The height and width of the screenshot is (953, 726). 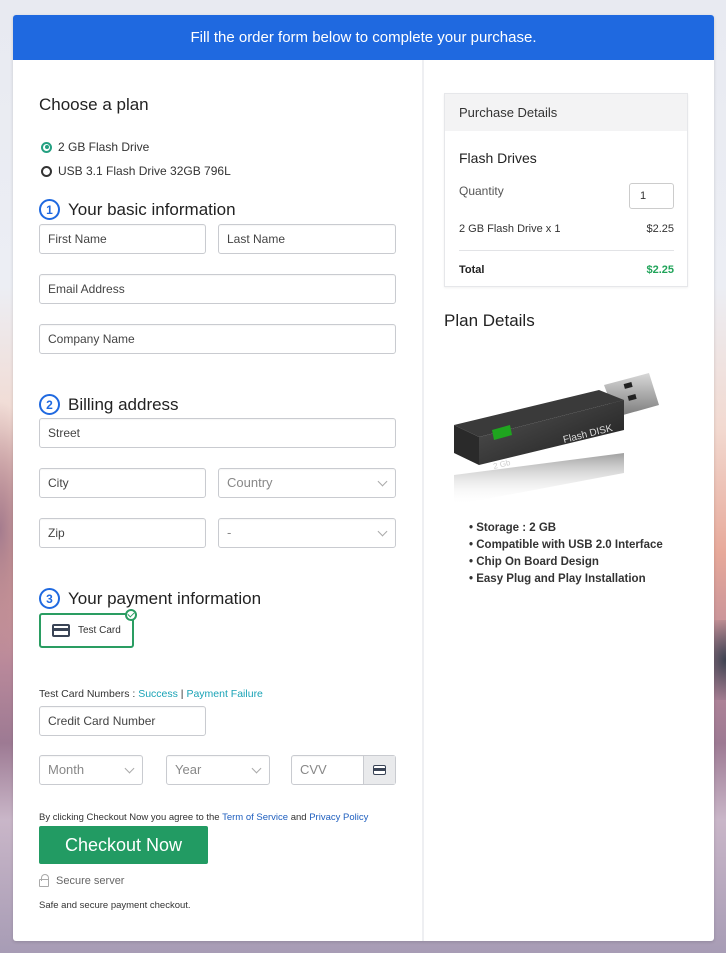 I want to click on quantity-label: Quantity, so click(x=481, y=191).